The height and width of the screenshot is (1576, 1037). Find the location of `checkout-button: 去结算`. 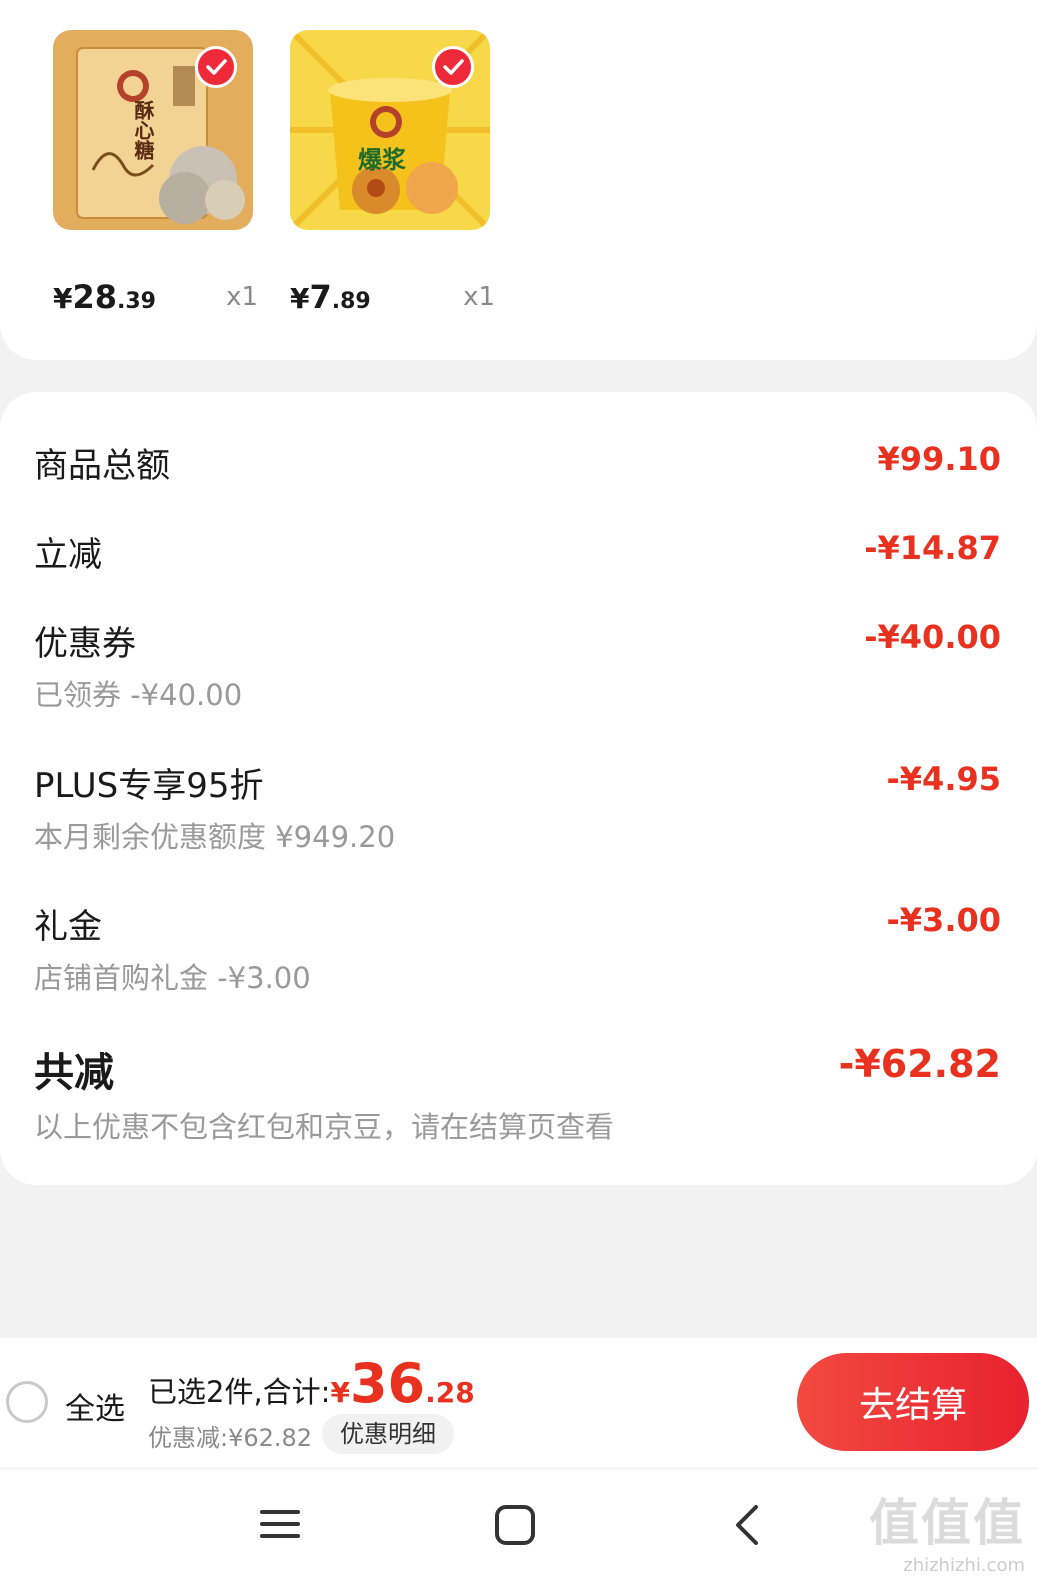

checkout-button: 去结算 is located at coordinates (913, 1402).